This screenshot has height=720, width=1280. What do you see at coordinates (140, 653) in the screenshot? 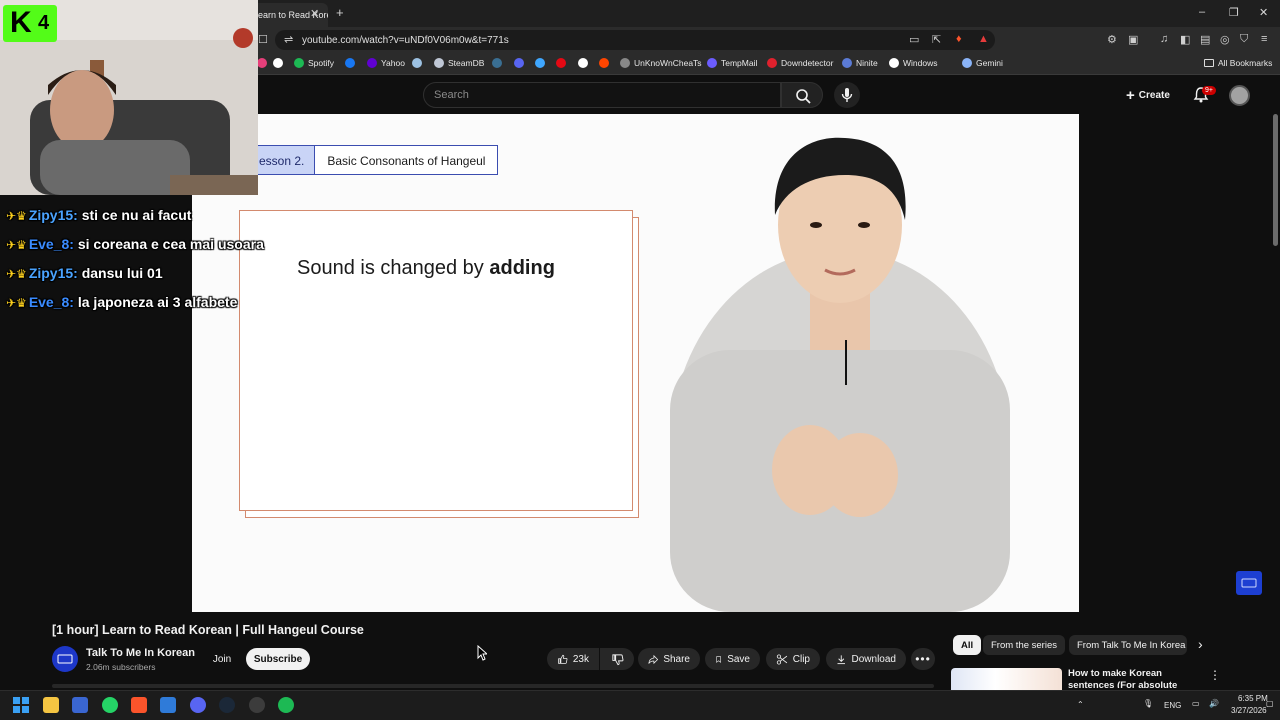
I see `channel-name: Talk To Me In Korean` at bounding box center [140, 653].